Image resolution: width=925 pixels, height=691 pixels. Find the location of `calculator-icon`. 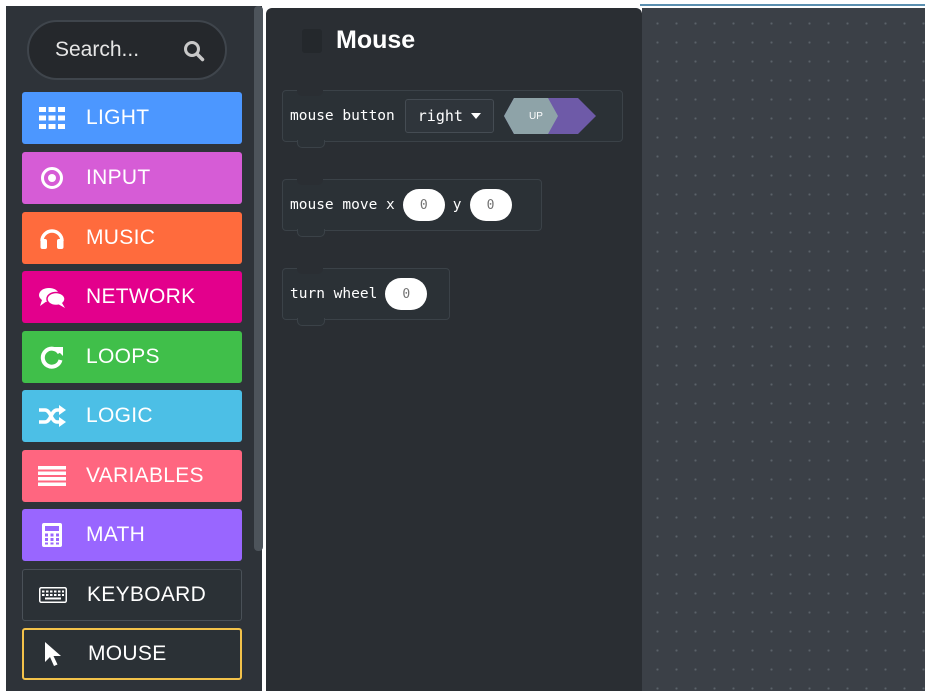

calculator-icon is located at coordinates (52, 535).